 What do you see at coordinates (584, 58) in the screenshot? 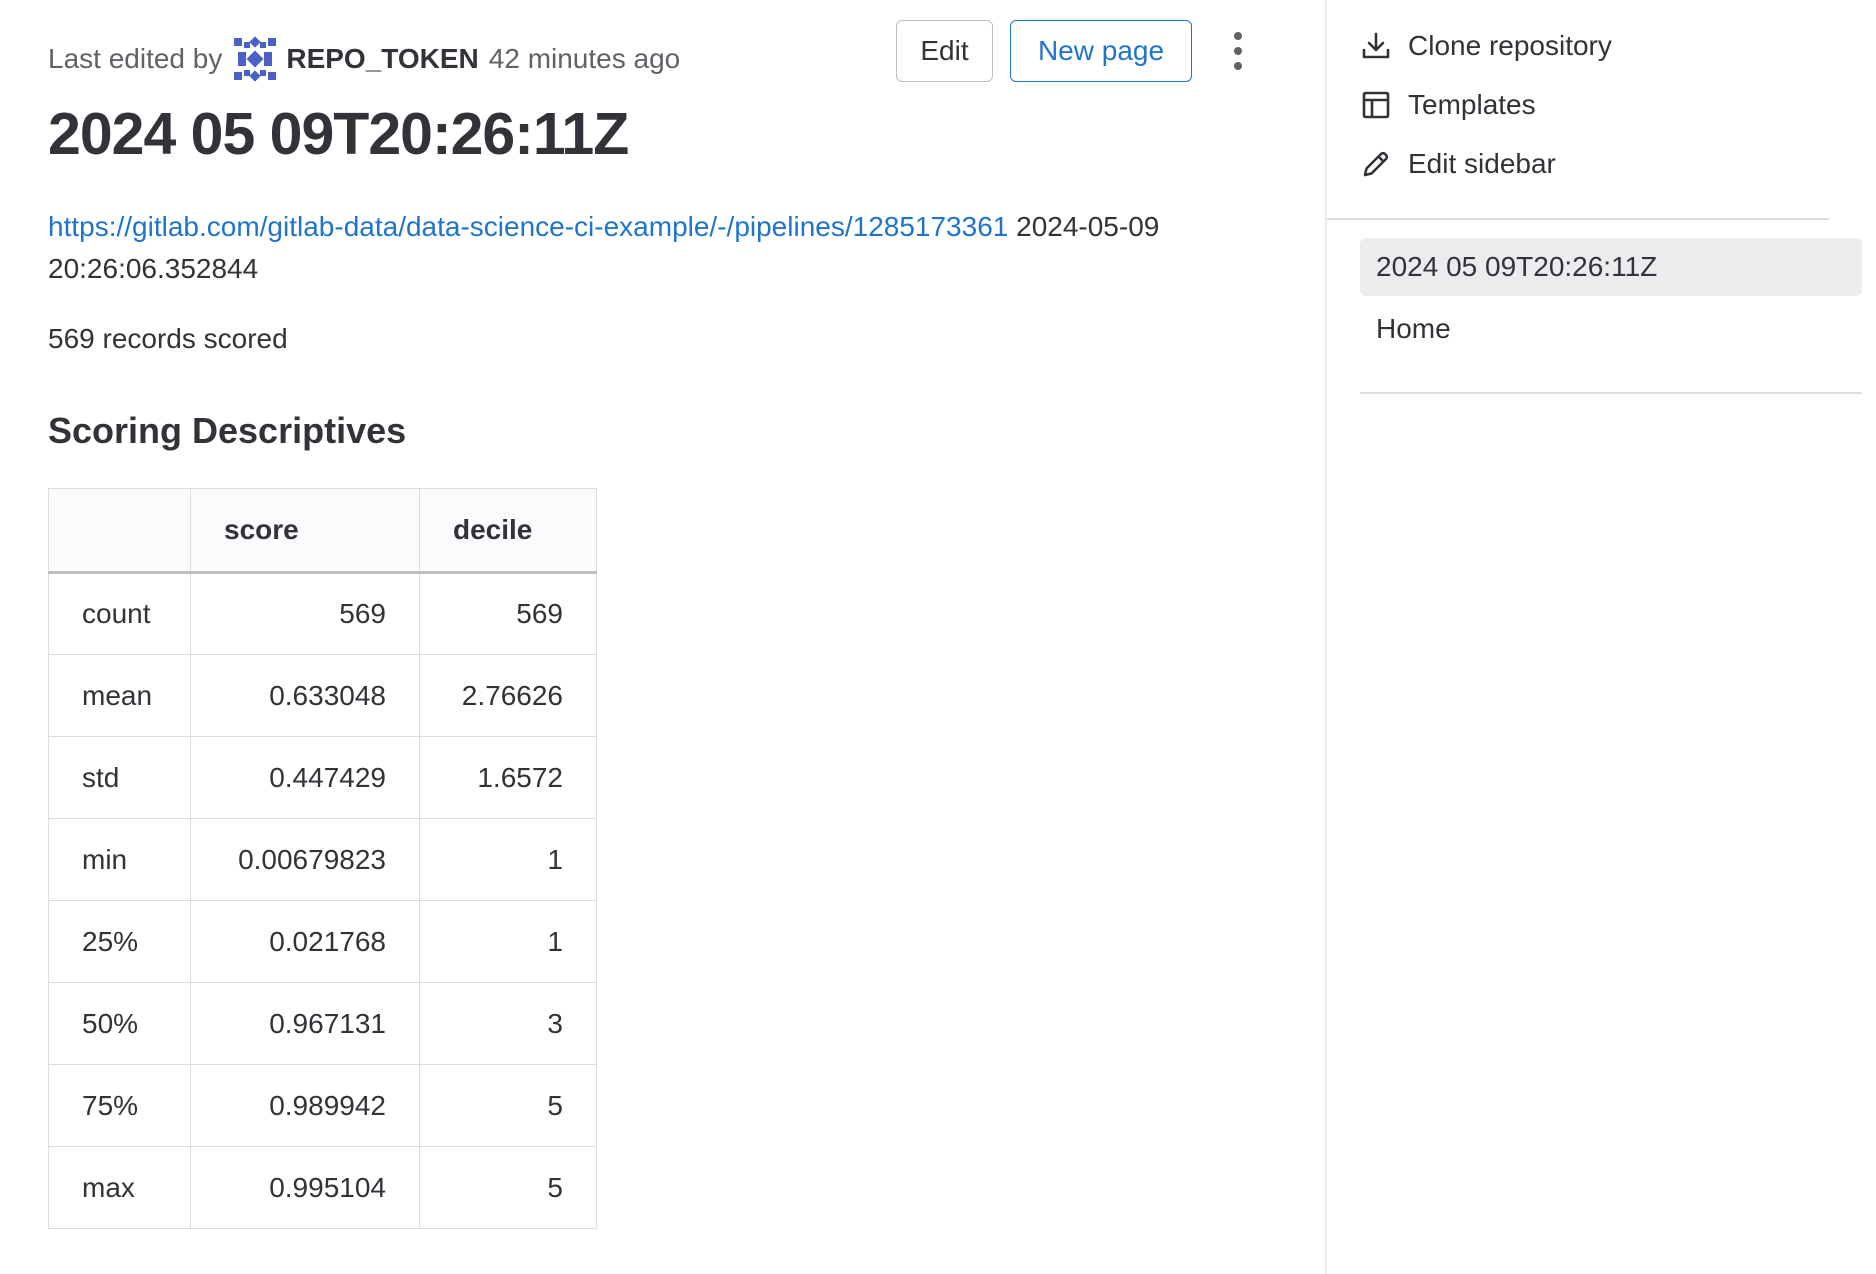
I see `edited-time: 42 minutes ago` at bounding box center [584, 58].